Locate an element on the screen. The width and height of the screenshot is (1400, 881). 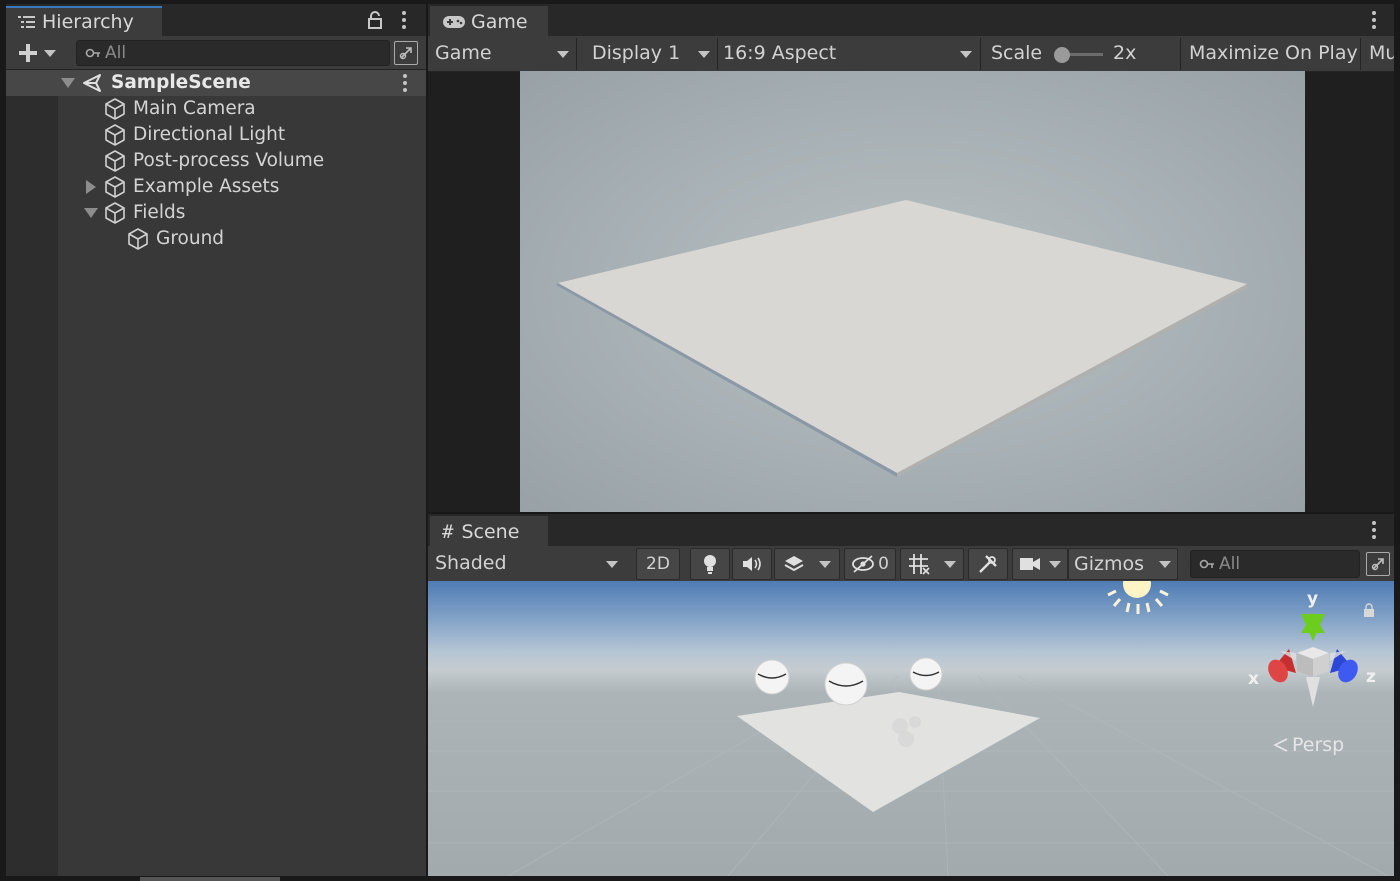
camera-settings-button is located at coordinates (1040, 564).